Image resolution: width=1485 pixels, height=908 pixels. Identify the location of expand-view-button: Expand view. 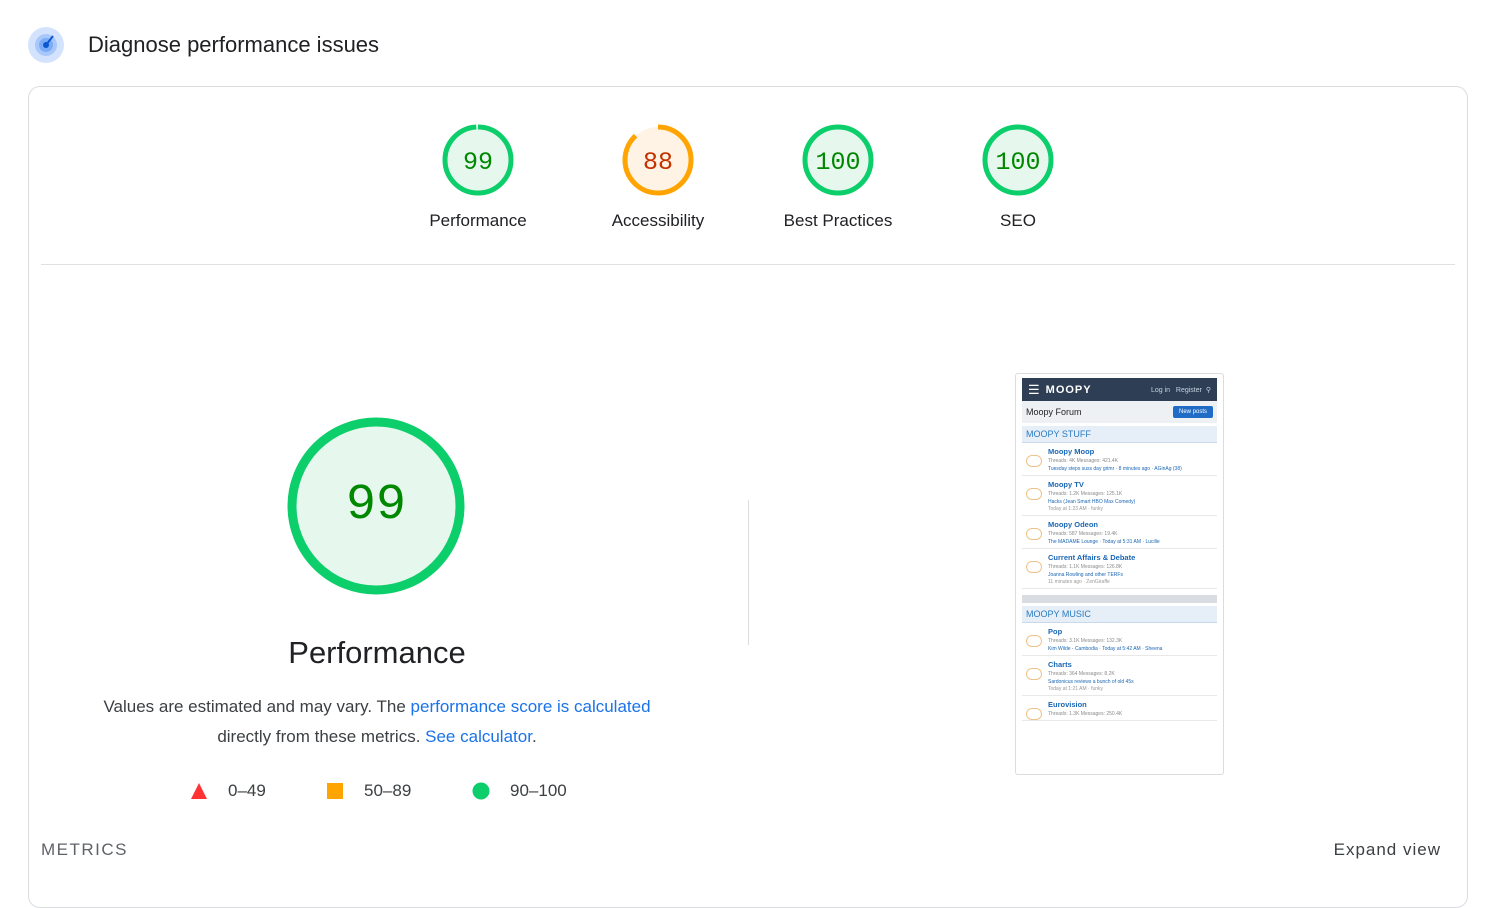
(1387, 850).